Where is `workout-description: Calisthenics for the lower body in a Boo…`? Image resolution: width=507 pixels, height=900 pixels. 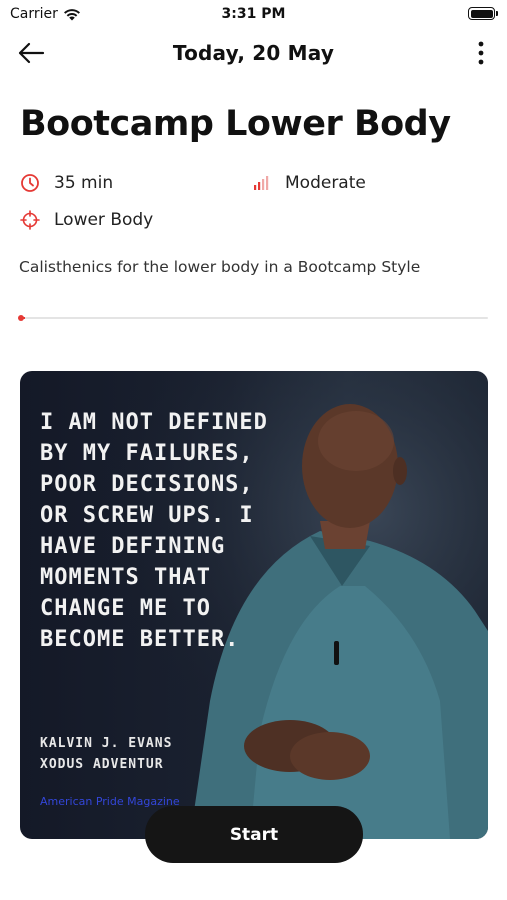
workout-description: Calisthenics for the lower body in a Boo… is located at coordinates (220, 267).